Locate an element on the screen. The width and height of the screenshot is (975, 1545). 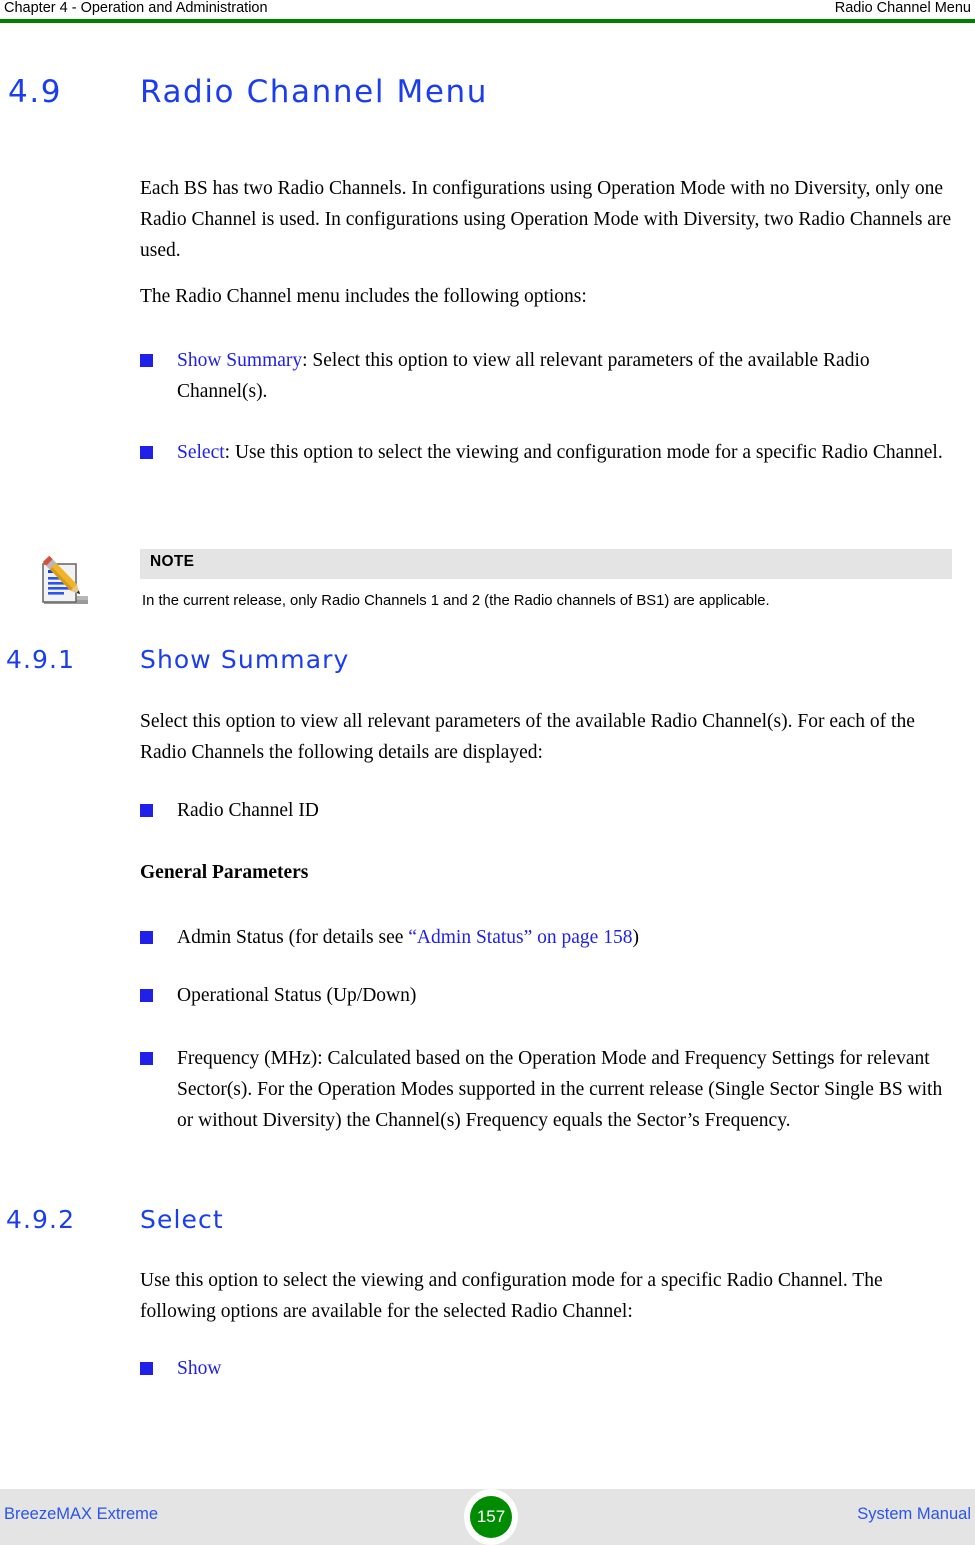
note-header-bar: NOTE is located at coordinates (546, 564).